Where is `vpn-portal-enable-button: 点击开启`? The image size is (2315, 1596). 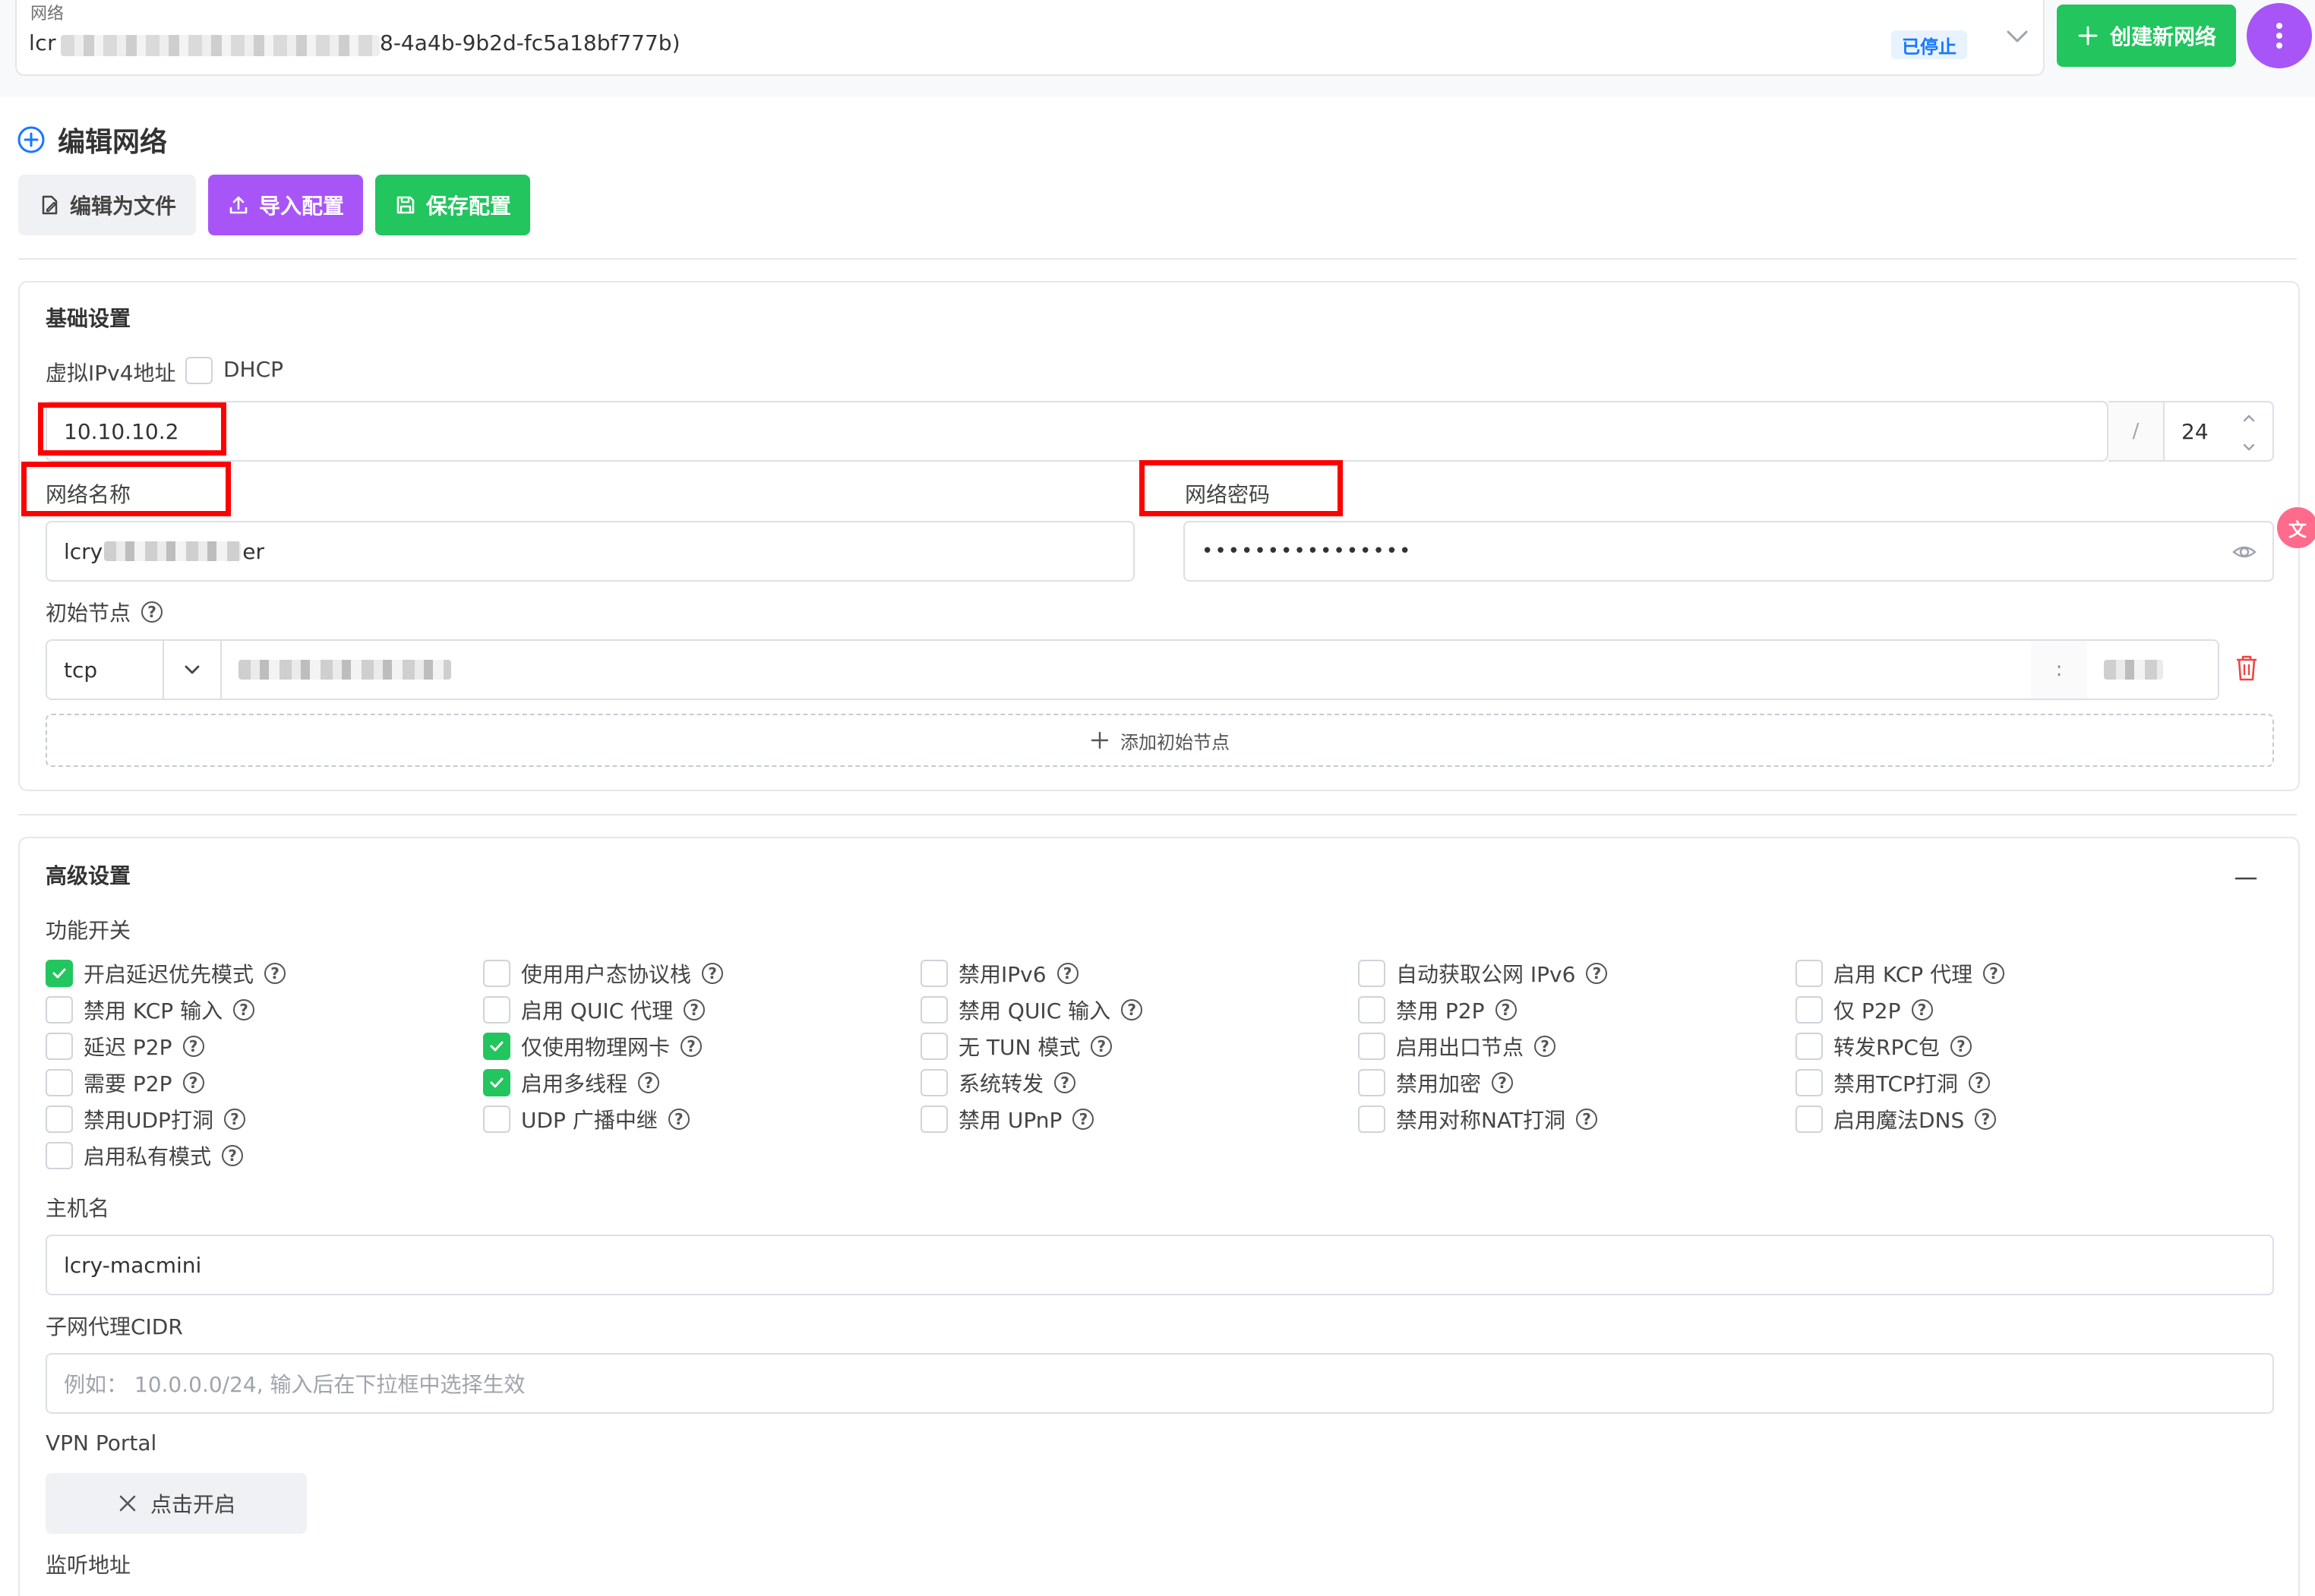
vpn-portal-enable-button: 点击开启 is located at coordinates (176, 1503).